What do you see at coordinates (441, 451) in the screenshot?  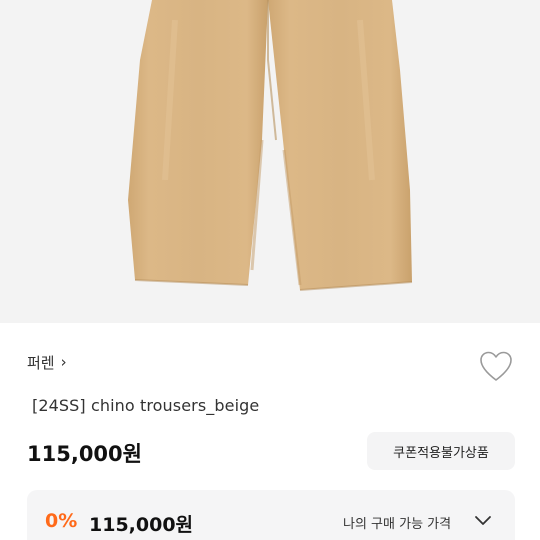 I see `coupon-status-button: 쿠폰적용불가상품` at bounding box center [441, 451].